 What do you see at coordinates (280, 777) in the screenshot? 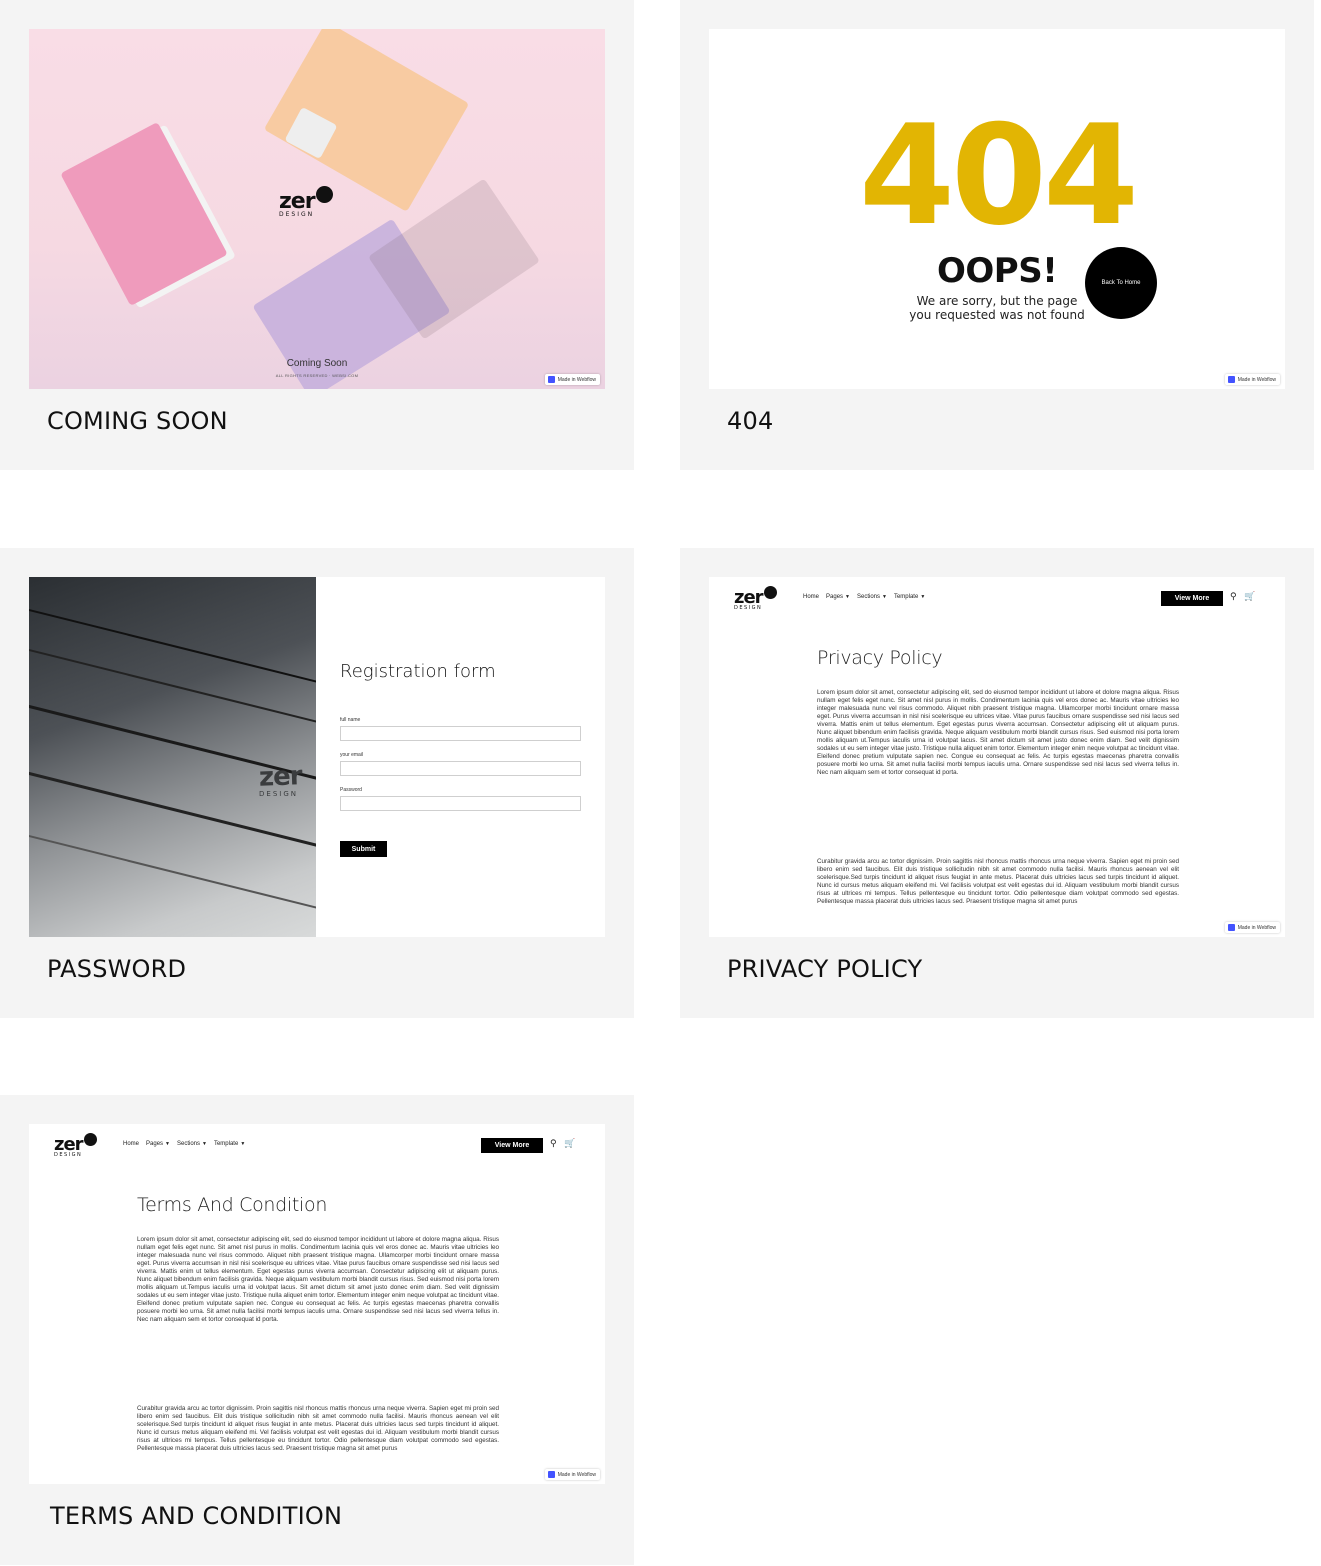
I see `embossed-logo: zer` at bounding box center [280, 777].